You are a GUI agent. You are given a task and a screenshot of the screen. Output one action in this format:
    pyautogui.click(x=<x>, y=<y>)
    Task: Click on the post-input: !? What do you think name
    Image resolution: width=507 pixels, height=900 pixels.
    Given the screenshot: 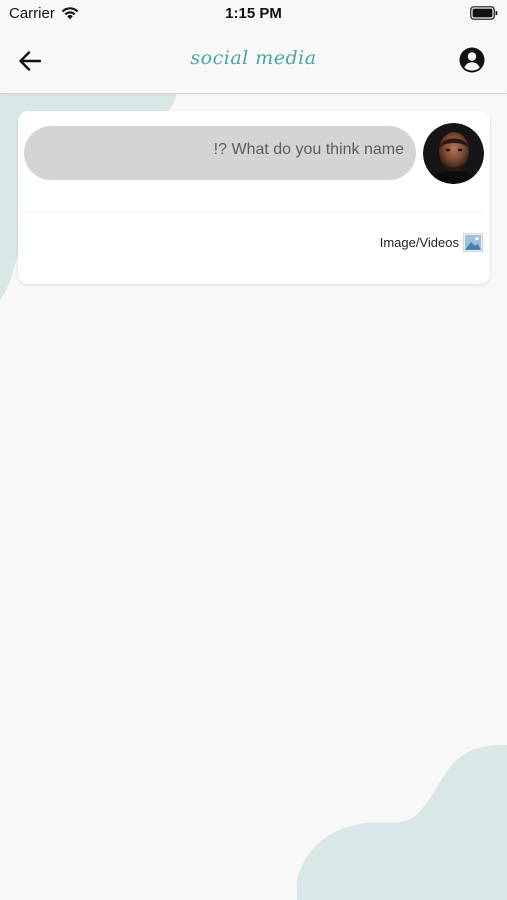 What is the action you would take?
    pyautogui.click(x=220, y=153)
    